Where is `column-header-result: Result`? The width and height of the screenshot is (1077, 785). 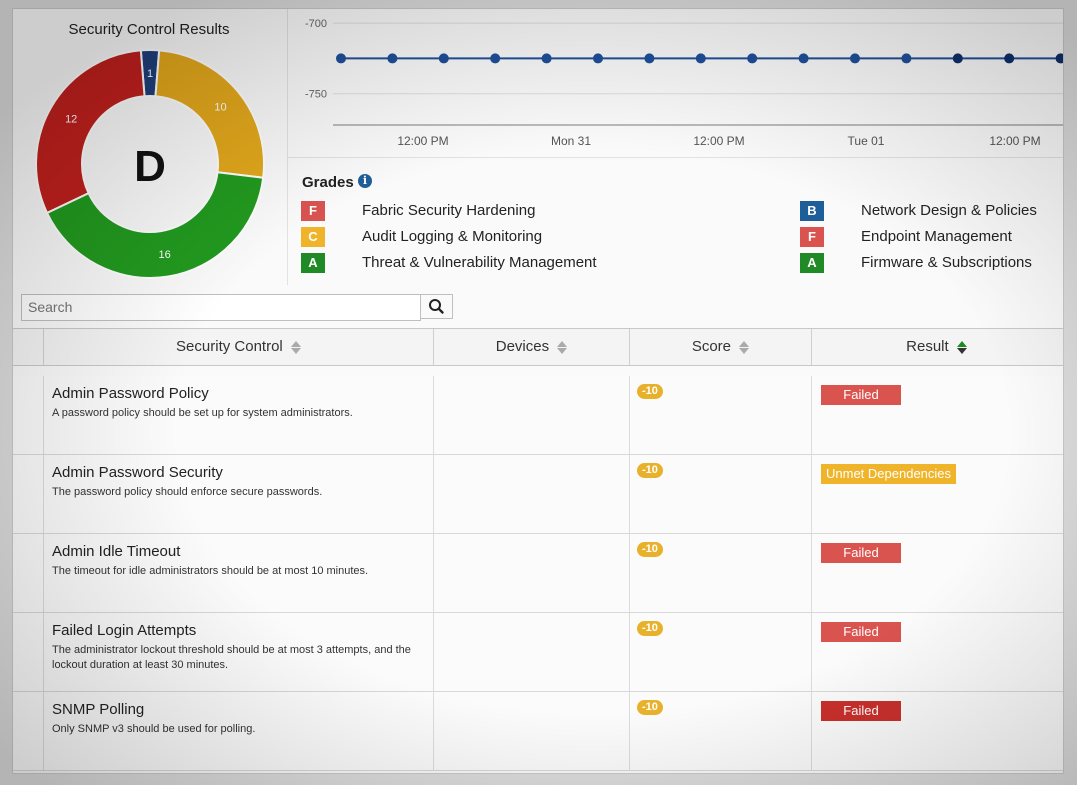 column-header-result: Result is located at coordinates (936, 347).